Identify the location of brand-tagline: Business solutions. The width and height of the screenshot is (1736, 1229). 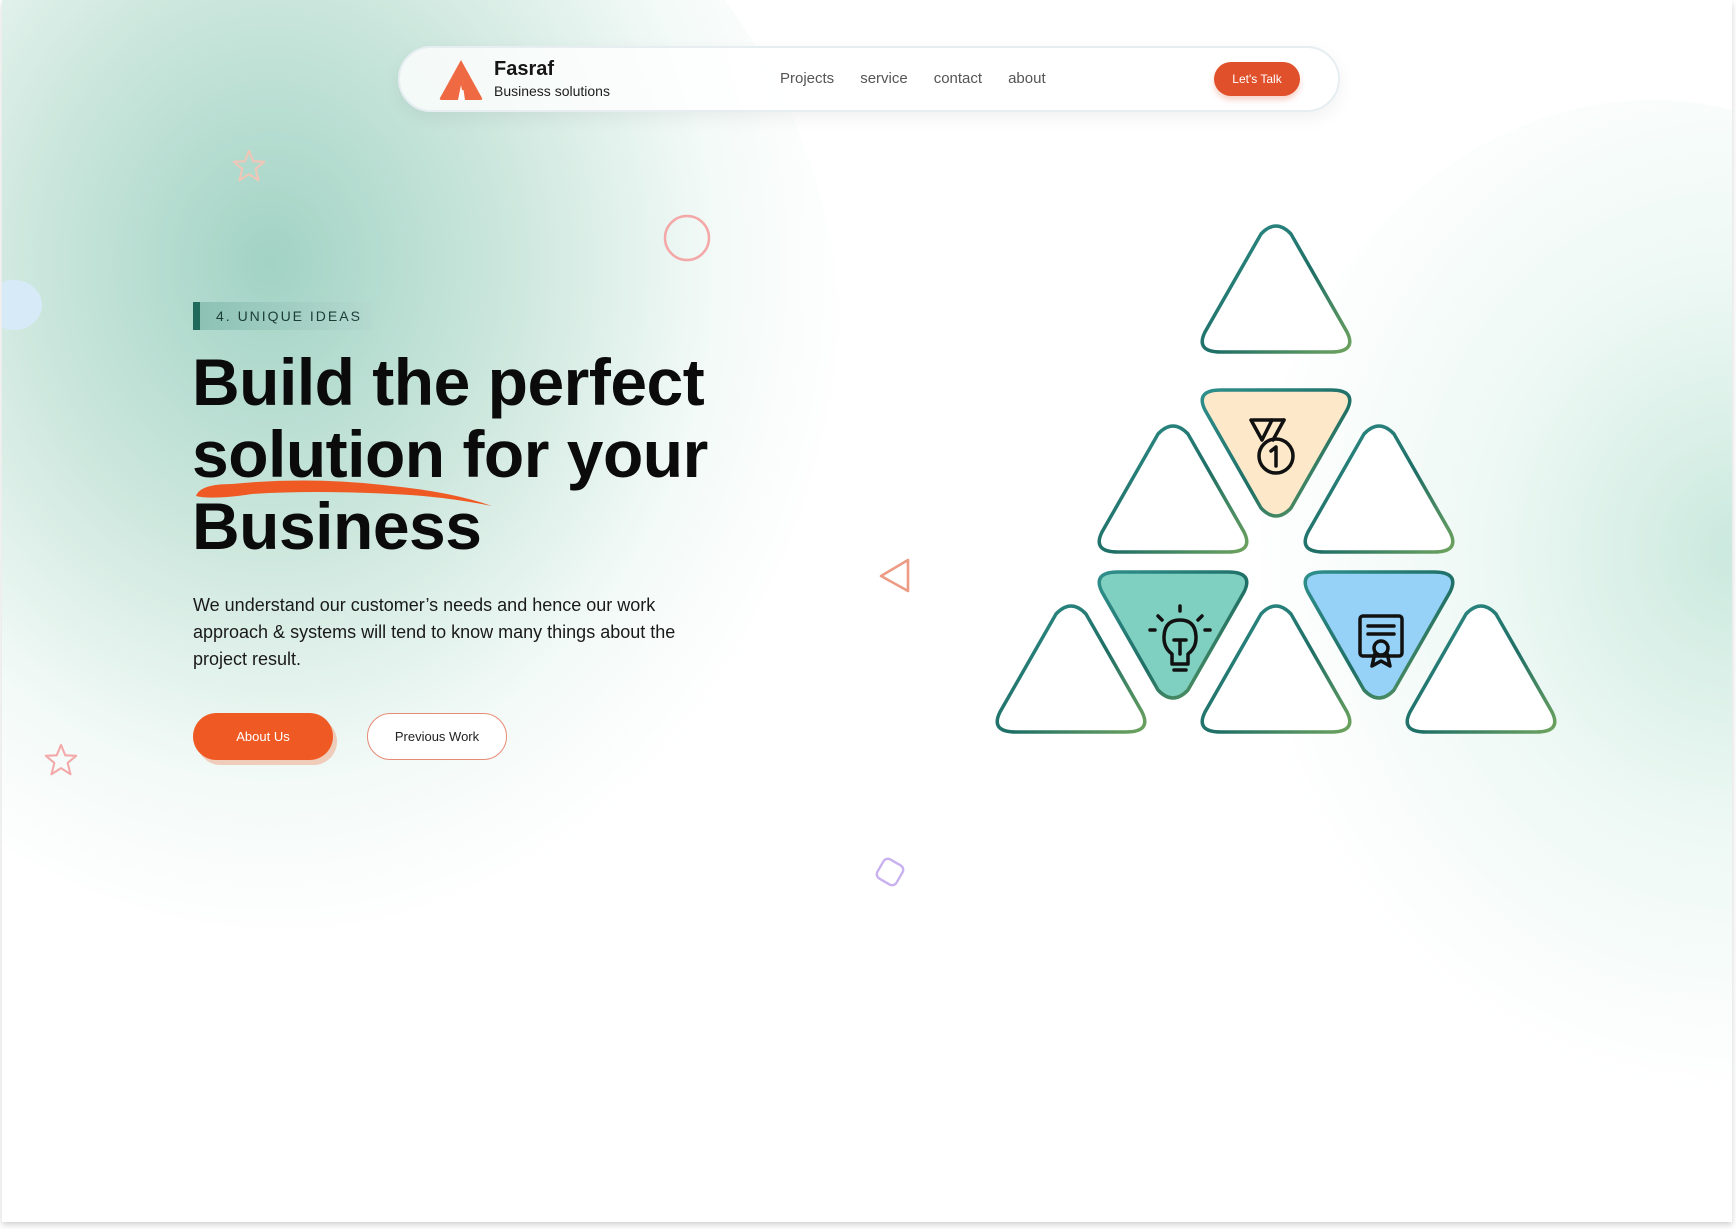
(552, 91).